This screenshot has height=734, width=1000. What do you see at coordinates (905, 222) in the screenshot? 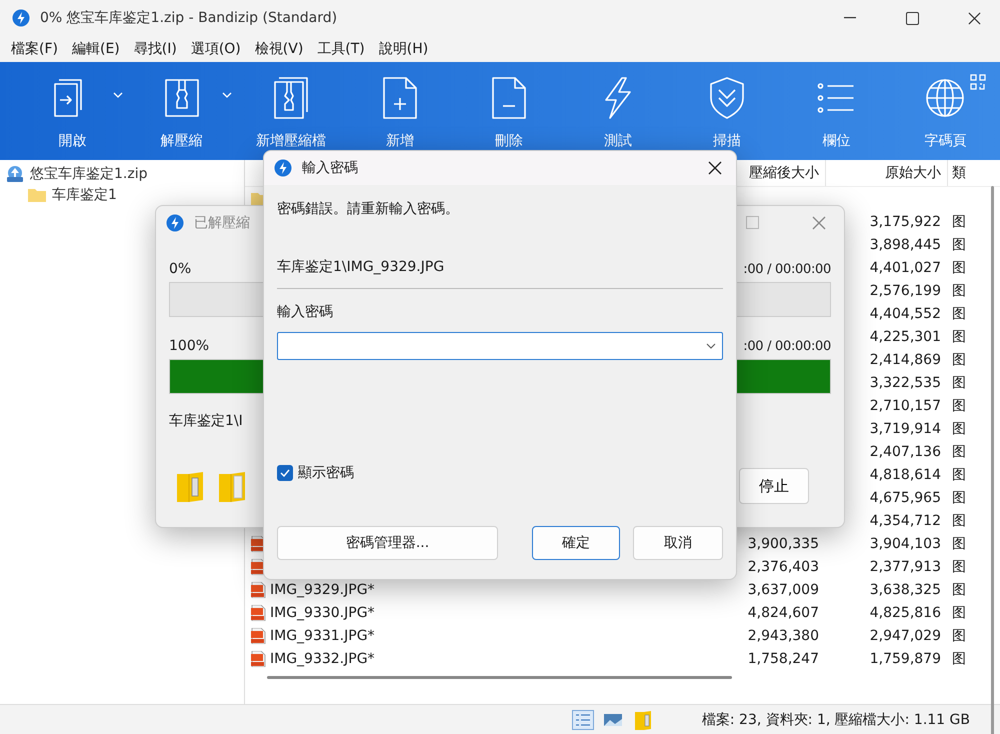
I see `table-cell: 3,175,922` at bounding box center [905, 222].